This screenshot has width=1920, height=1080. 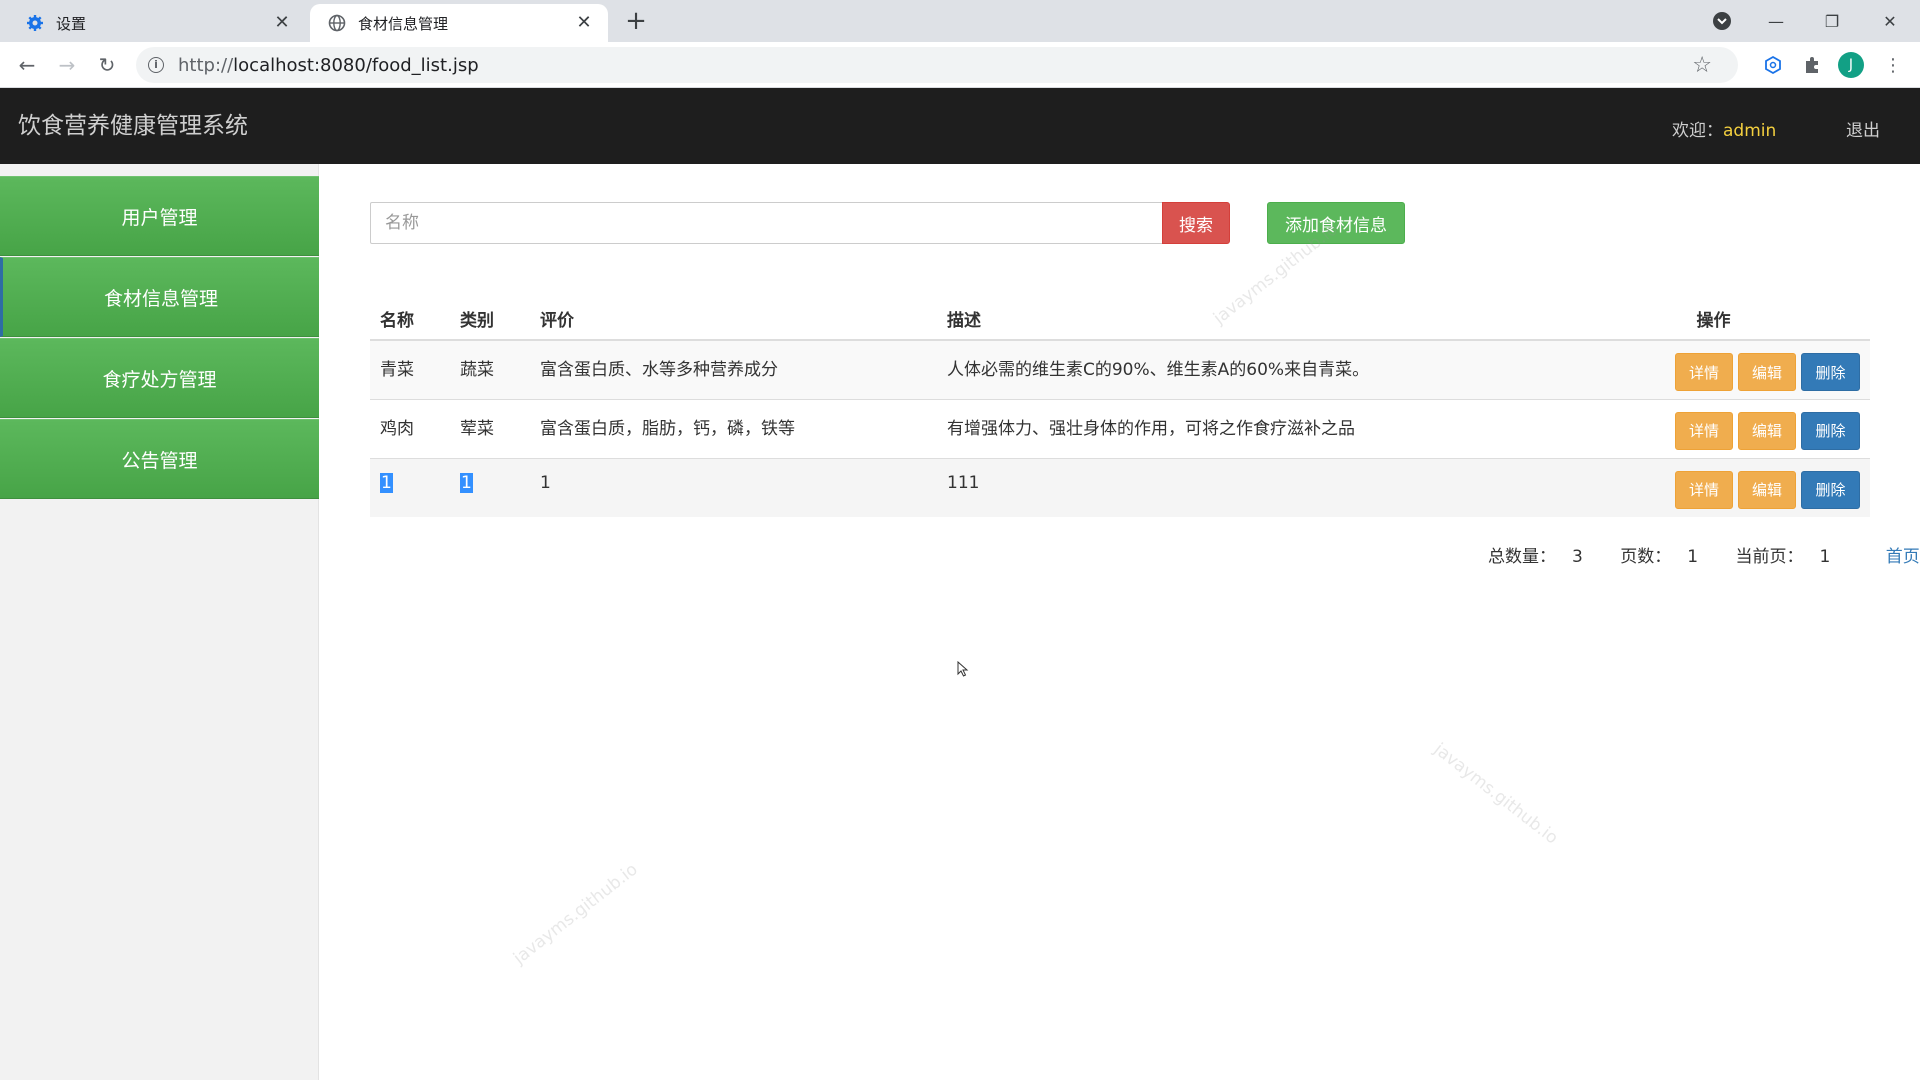 I want to click on current-page: 当前页： 1, so click(x=1790, y=557).